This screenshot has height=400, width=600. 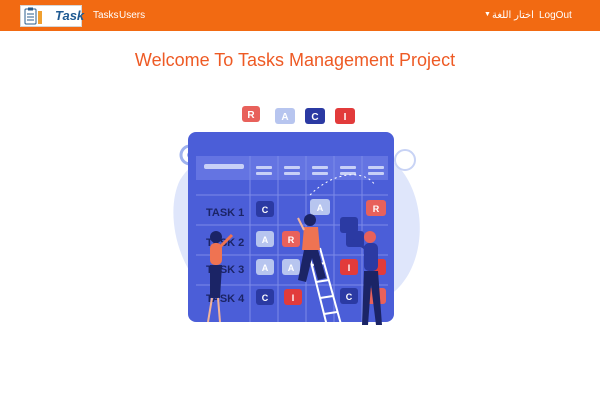 I want to click on task3-cell-i: I, so click(x=349, y=268).